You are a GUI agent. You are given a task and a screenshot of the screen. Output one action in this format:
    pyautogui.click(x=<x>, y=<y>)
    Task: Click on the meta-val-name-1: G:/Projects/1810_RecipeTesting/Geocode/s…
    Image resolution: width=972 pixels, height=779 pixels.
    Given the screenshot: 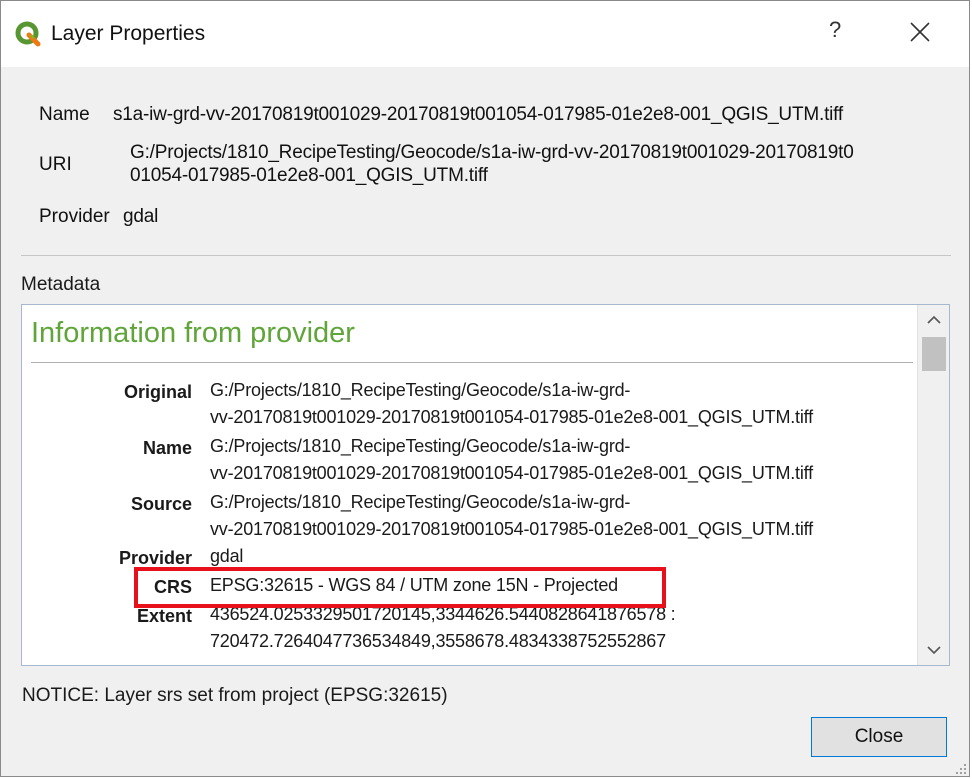 What is the action you would take?
    pyautogui.click(x=420, y=446)
    